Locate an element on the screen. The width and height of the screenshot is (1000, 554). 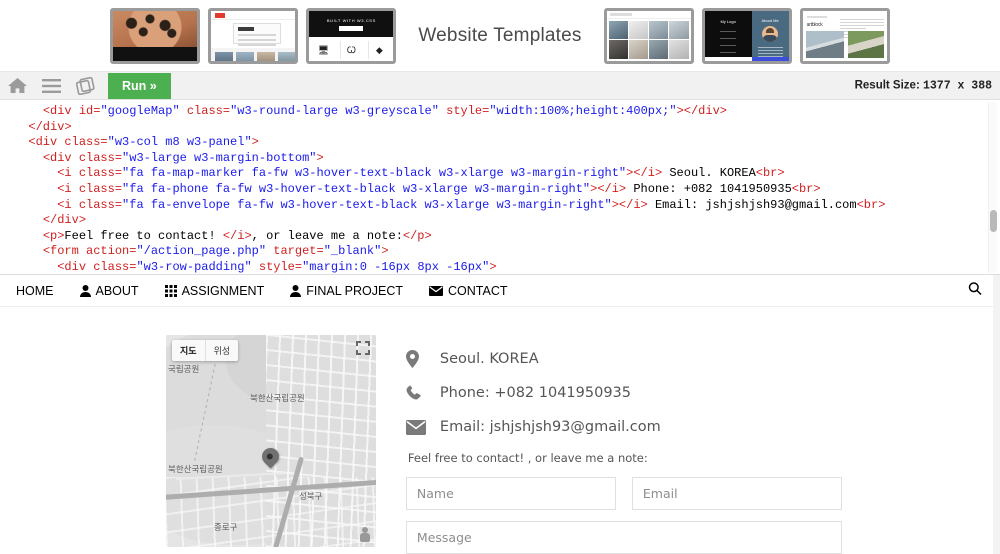
result-size-value: 1377 x 388 is located at coordinates (957, 85).